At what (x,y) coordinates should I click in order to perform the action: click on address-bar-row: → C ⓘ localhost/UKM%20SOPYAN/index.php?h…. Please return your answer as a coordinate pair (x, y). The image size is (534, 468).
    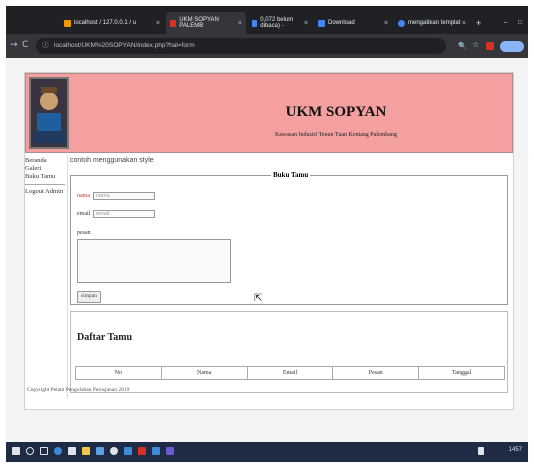
    Looking at the image, I should click on (267, 46).